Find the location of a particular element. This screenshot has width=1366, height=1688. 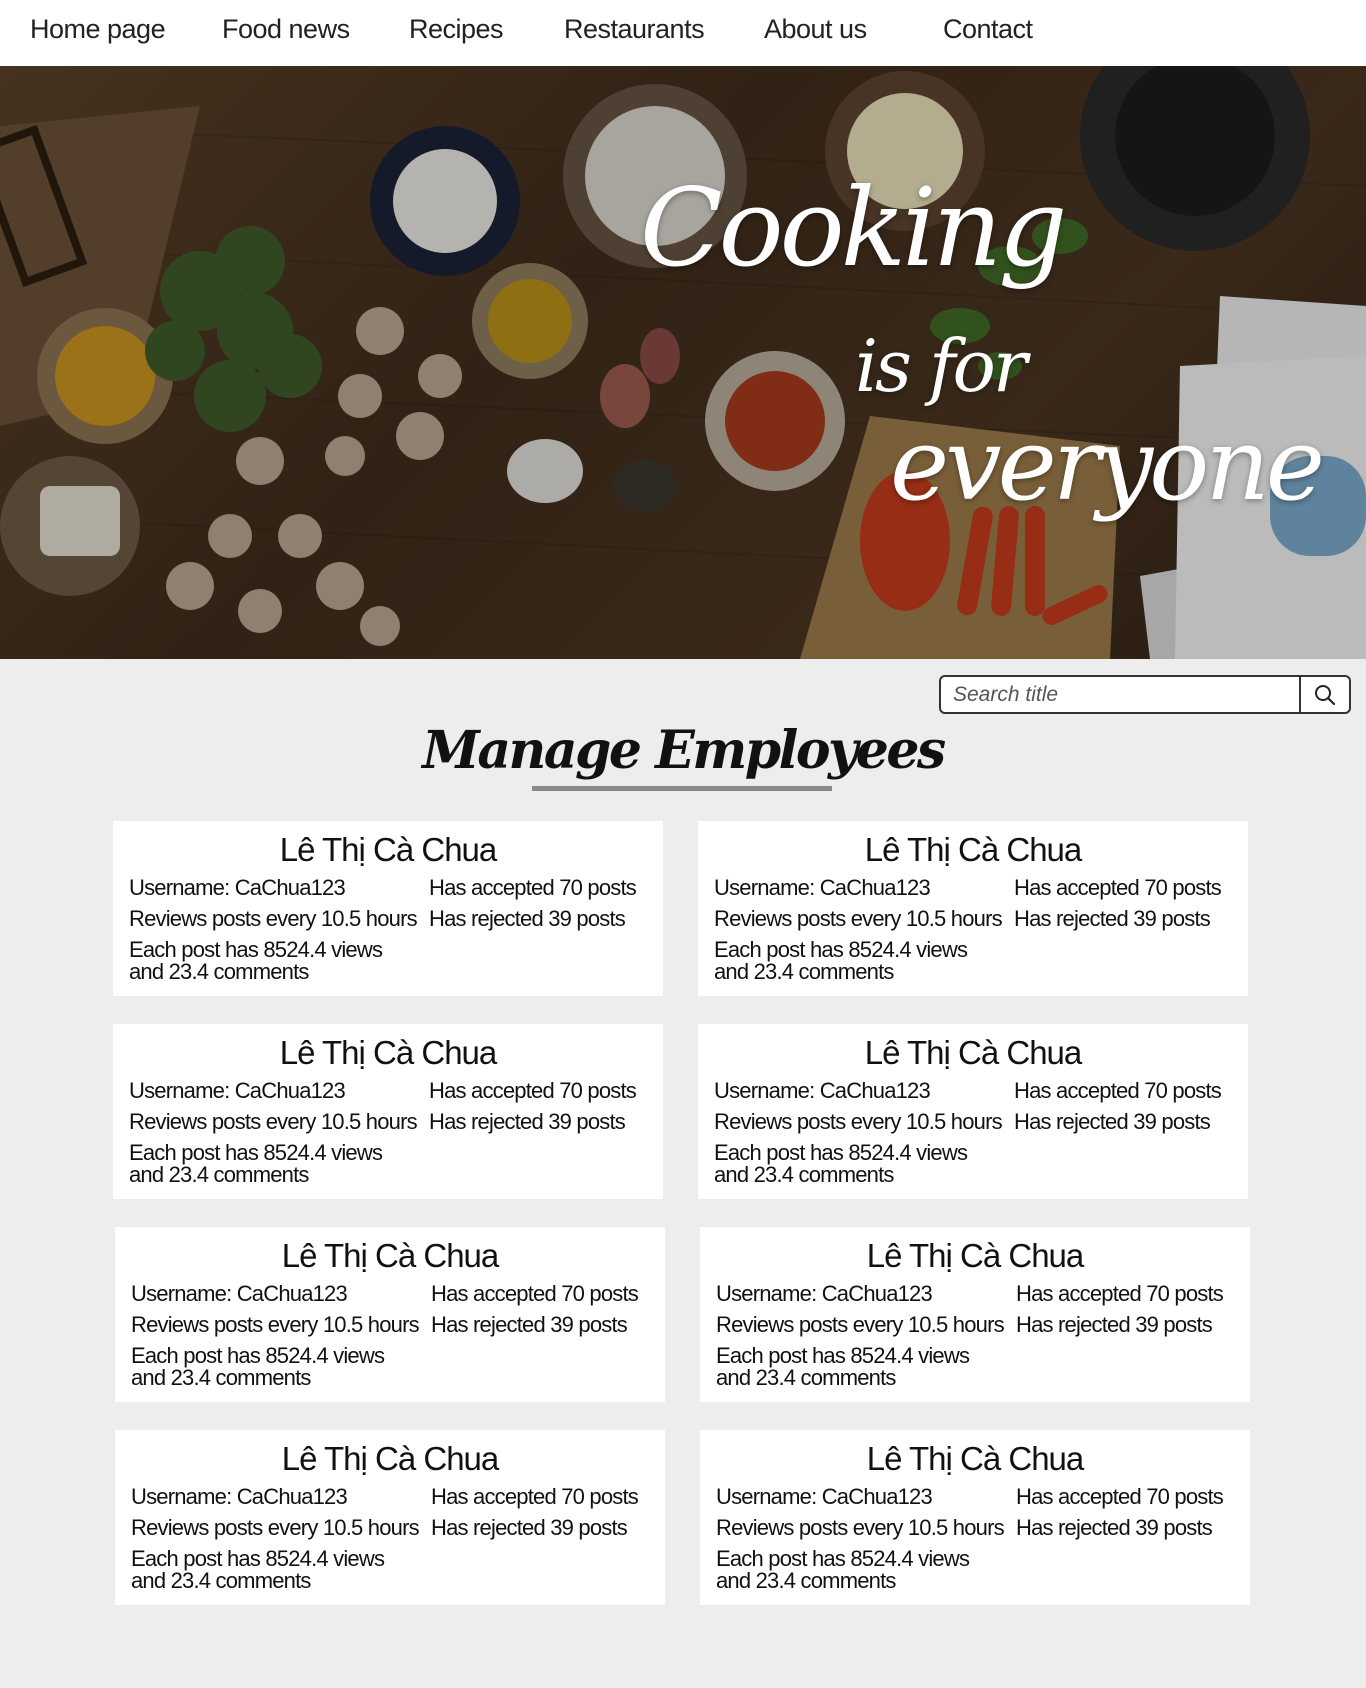

search-button is located at coordinates (1324, 694).